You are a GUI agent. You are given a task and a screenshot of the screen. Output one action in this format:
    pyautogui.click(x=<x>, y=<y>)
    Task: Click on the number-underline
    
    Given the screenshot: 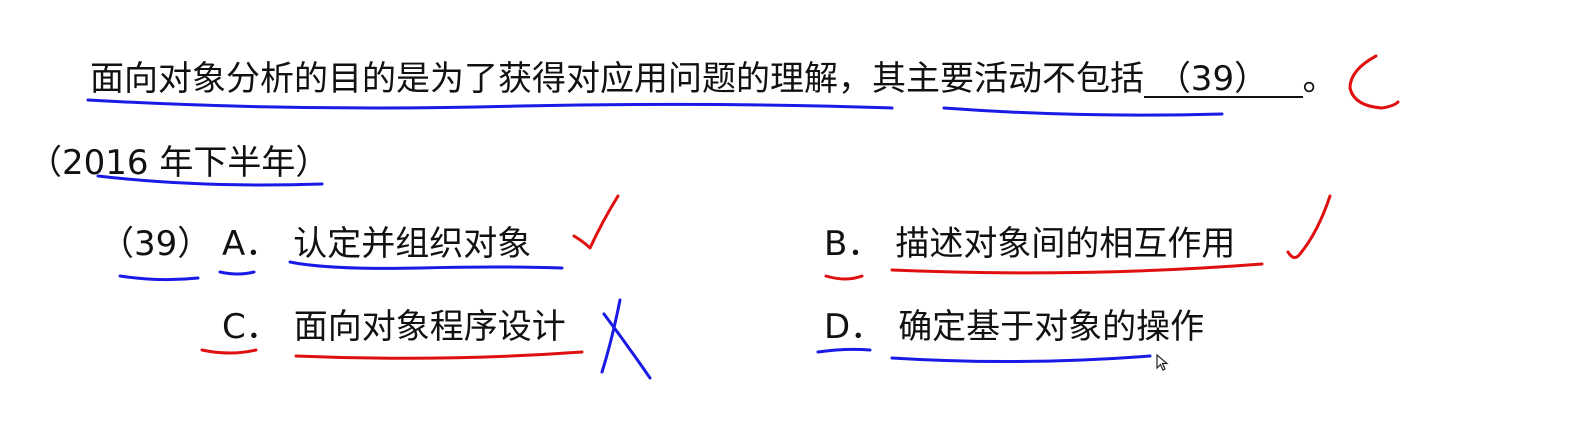 What is the action you would take?
    pyautogui.click(x=159, y=278)
    